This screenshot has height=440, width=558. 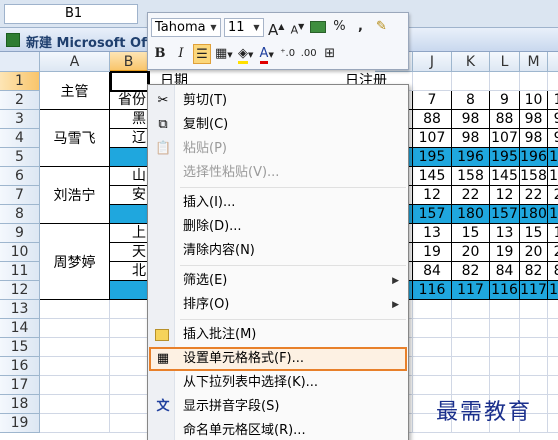 What do you see at coordinates (278, 305) in the screenshot?
I see `menu-sort-item: 排序(O) ▶` at bounding box center [278, 305].